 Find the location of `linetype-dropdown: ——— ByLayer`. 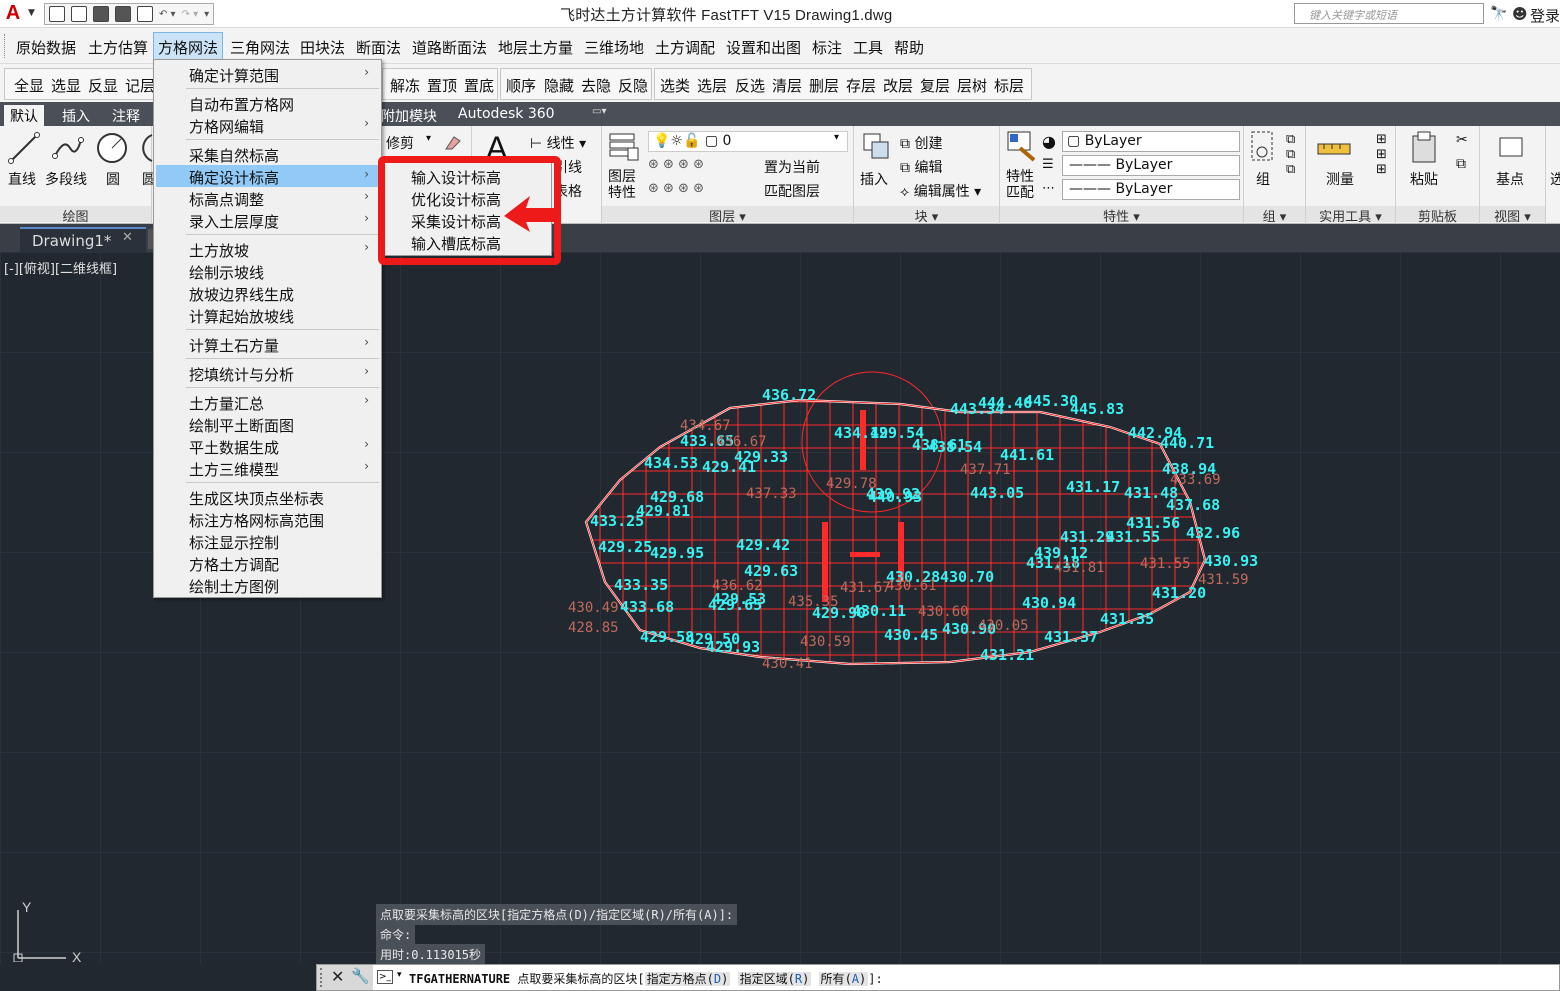

linetype-dropdown: ——— ByLayer is located at coordinates (1151, 165).